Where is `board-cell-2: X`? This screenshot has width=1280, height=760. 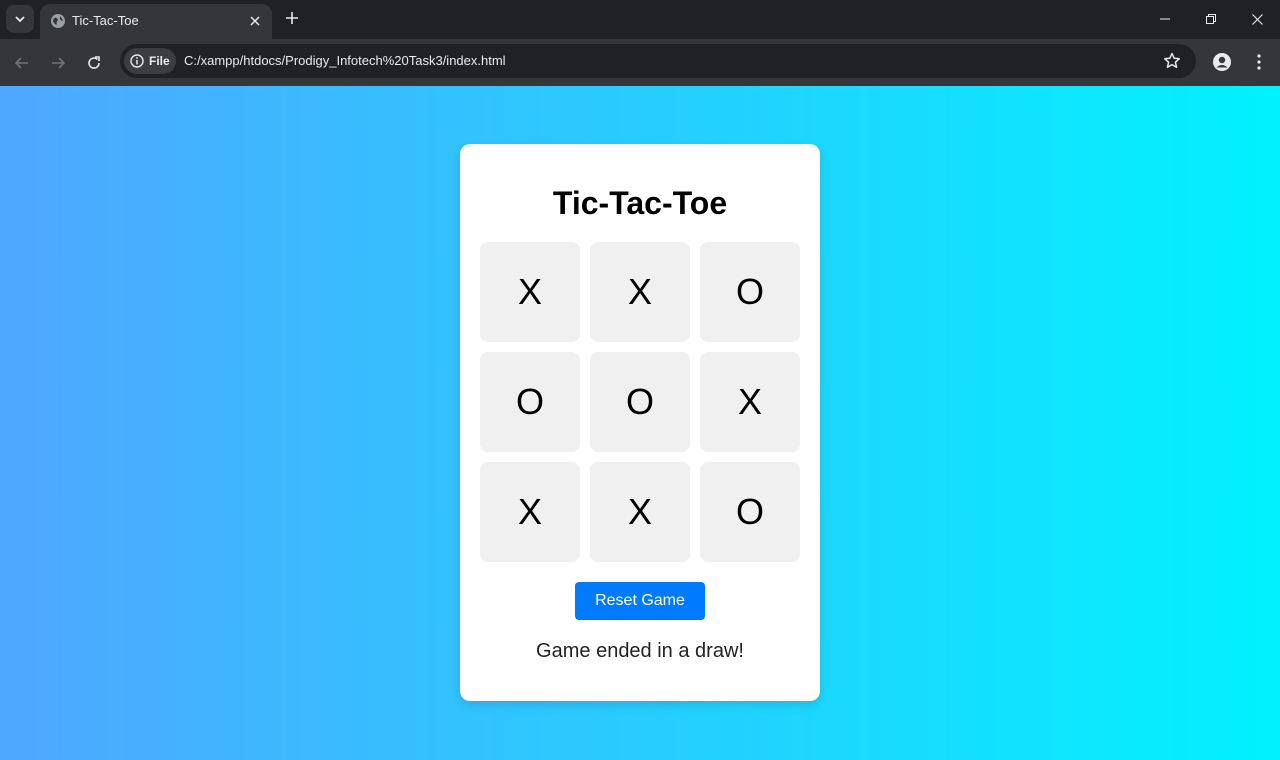
board-cell-2: X is located at coordinates (640, 292).